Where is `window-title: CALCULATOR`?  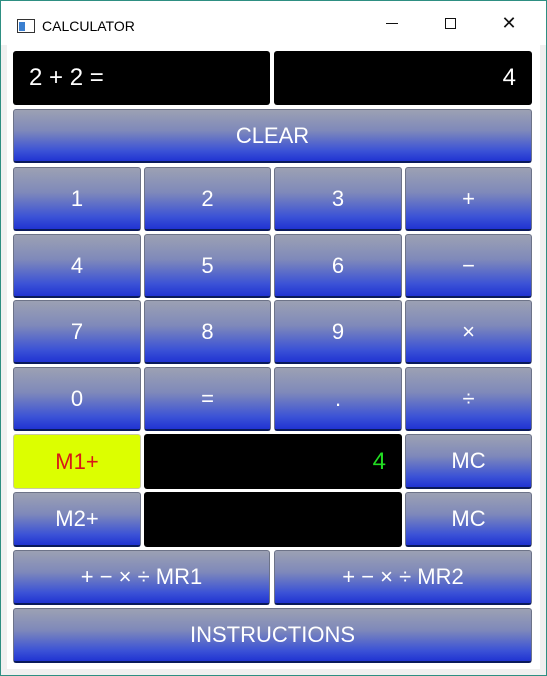 window-title: CALCULATOR is located at coordinates (88, 26).